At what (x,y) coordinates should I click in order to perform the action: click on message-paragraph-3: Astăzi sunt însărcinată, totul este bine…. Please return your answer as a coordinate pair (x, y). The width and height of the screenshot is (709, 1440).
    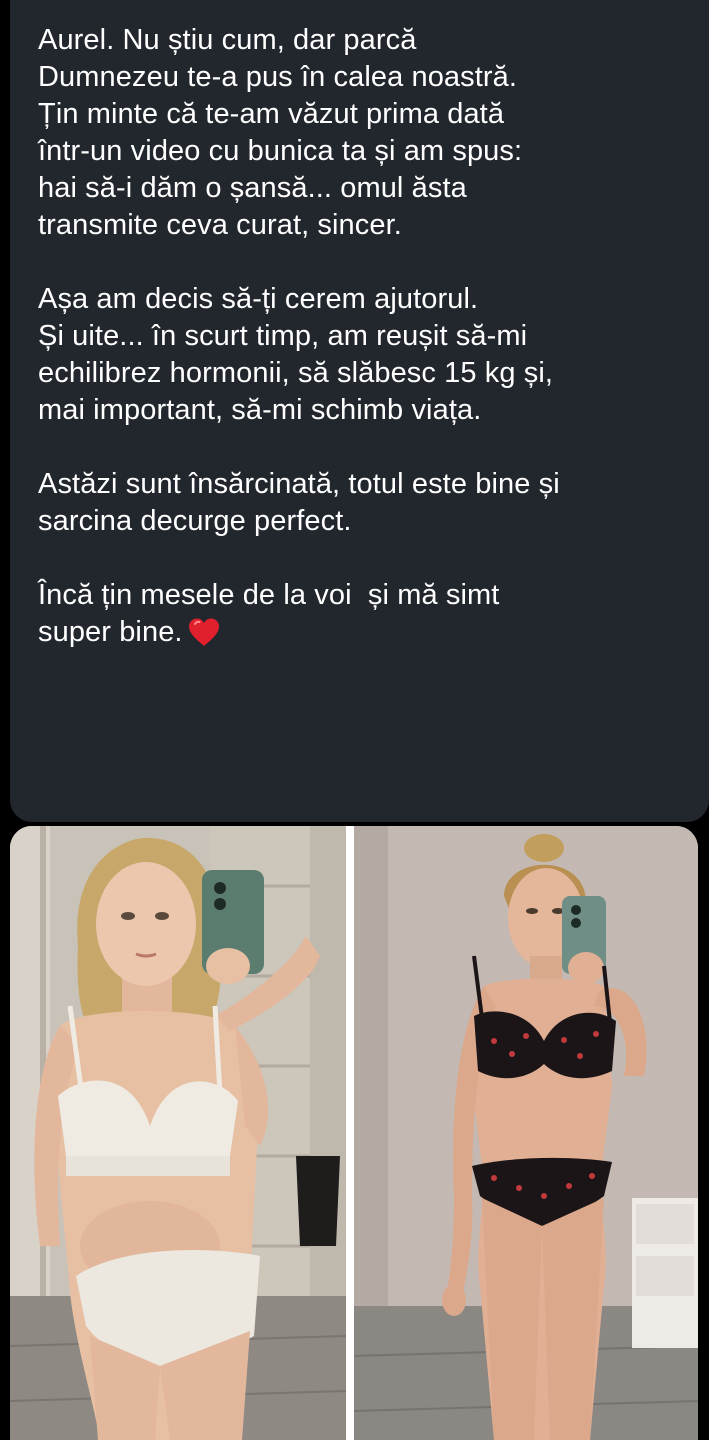
    Looking at the image, I should click on (299, 502).